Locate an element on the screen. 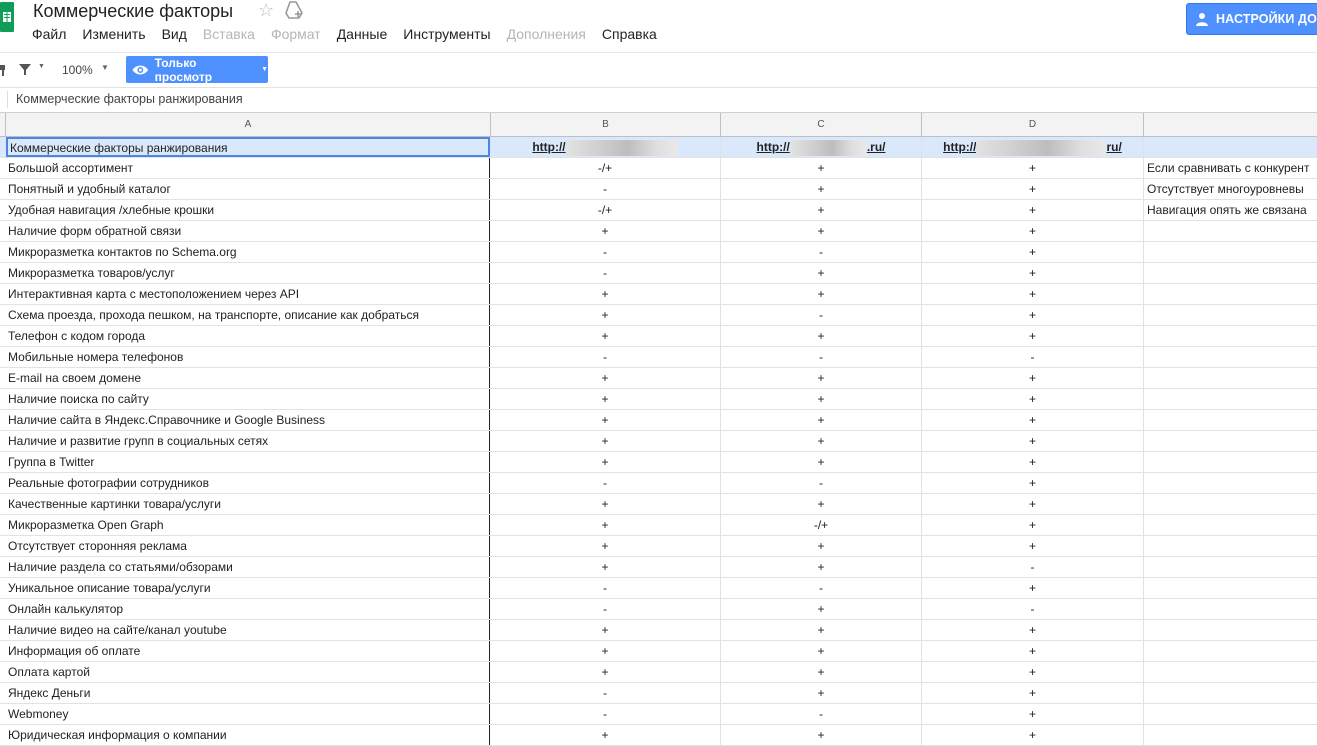 The width and height of the screenshot is (1317, 746). cell-a: Webmoney is located at coordinates (248, 714).